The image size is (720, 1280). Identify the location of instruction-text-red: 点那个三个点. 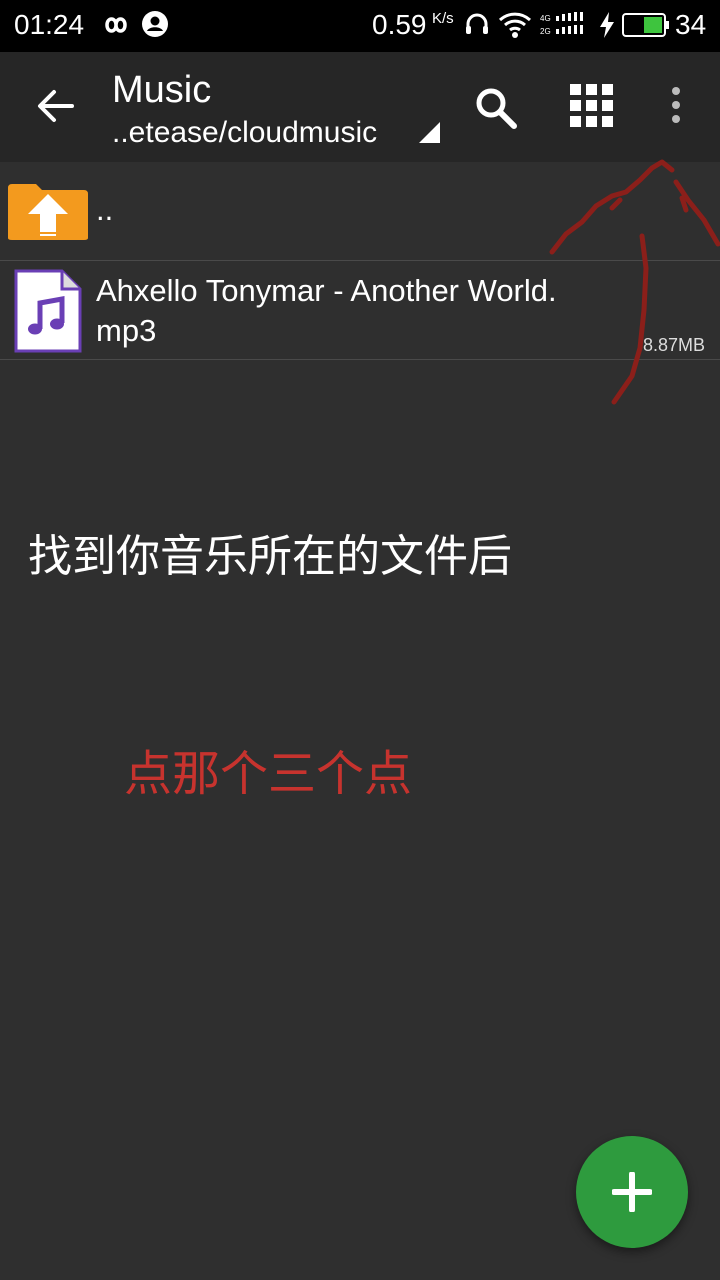
(268, 774).